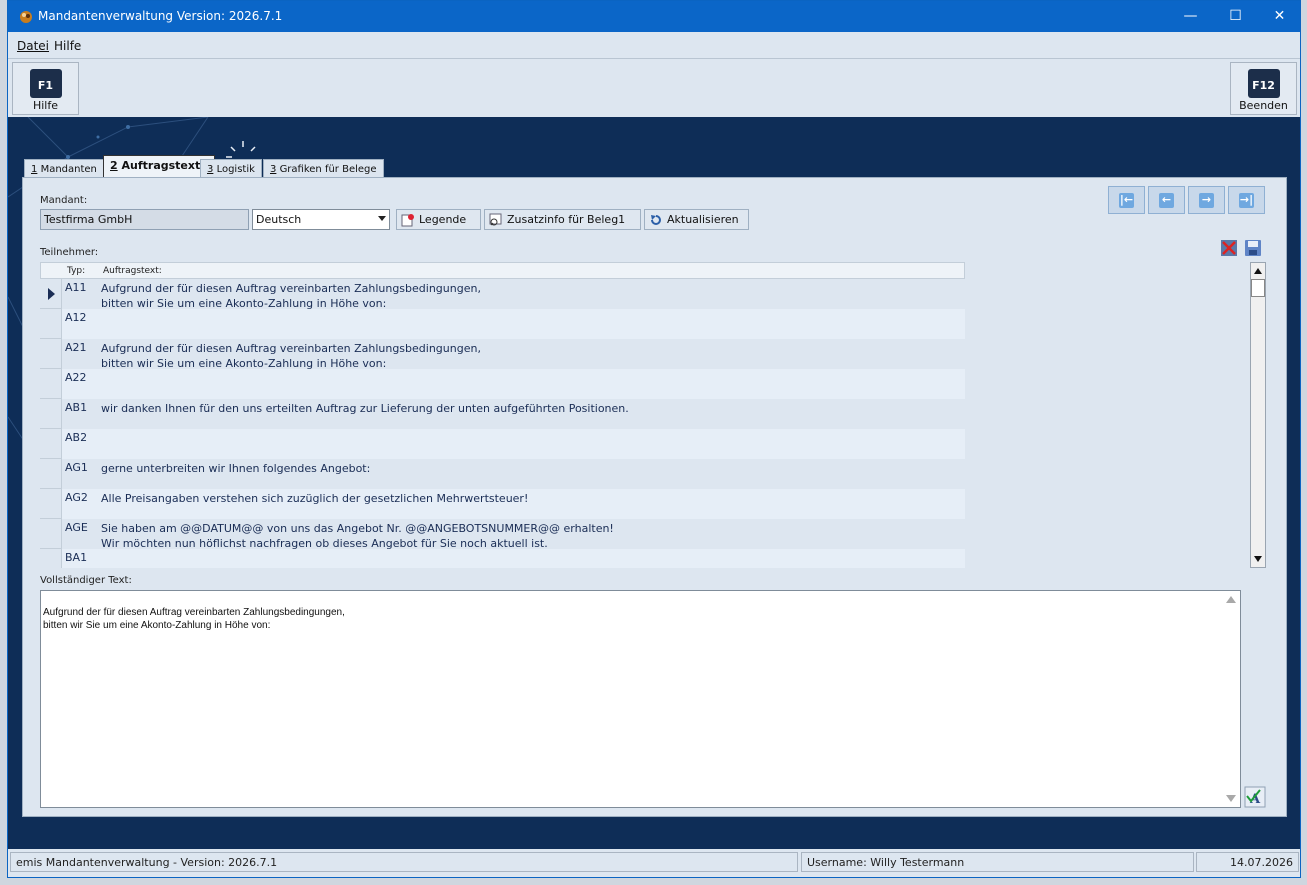  What do you see at coordinates (79, 444) in the screenshot?
I see `row-typ: AB2` at bounding box center [79, 444].